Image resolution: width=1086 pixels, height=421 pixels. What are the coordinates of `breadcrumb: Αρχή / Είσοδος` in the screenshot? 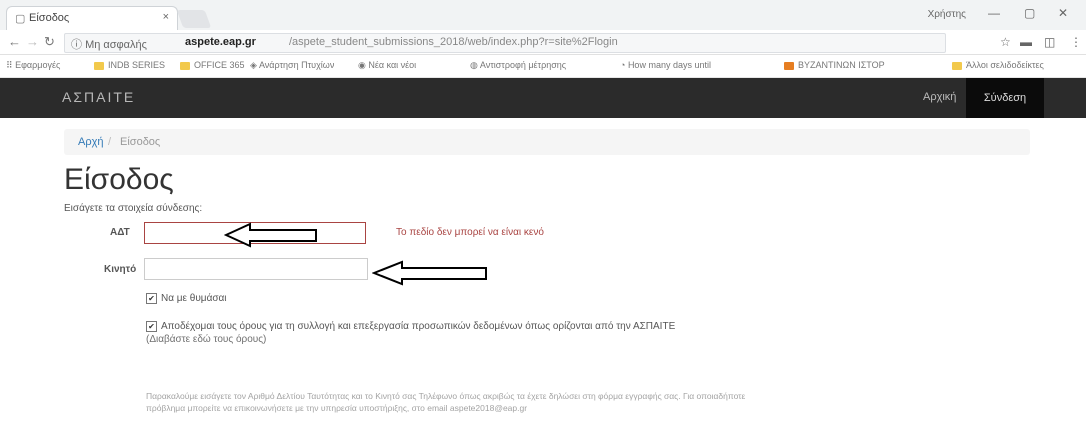 It's located at (547, 142).